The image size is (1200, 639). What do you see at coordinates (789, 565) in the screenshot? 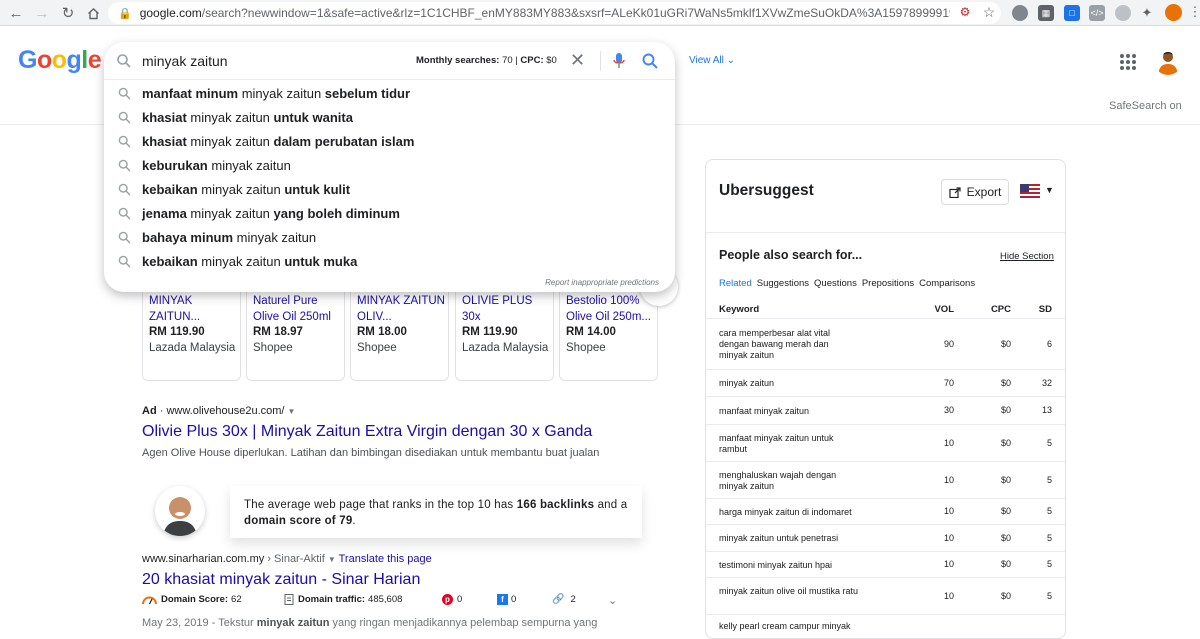
I see `keyword-text: testimoni minyak zaitun hpai` at bounding box center [789, 565].